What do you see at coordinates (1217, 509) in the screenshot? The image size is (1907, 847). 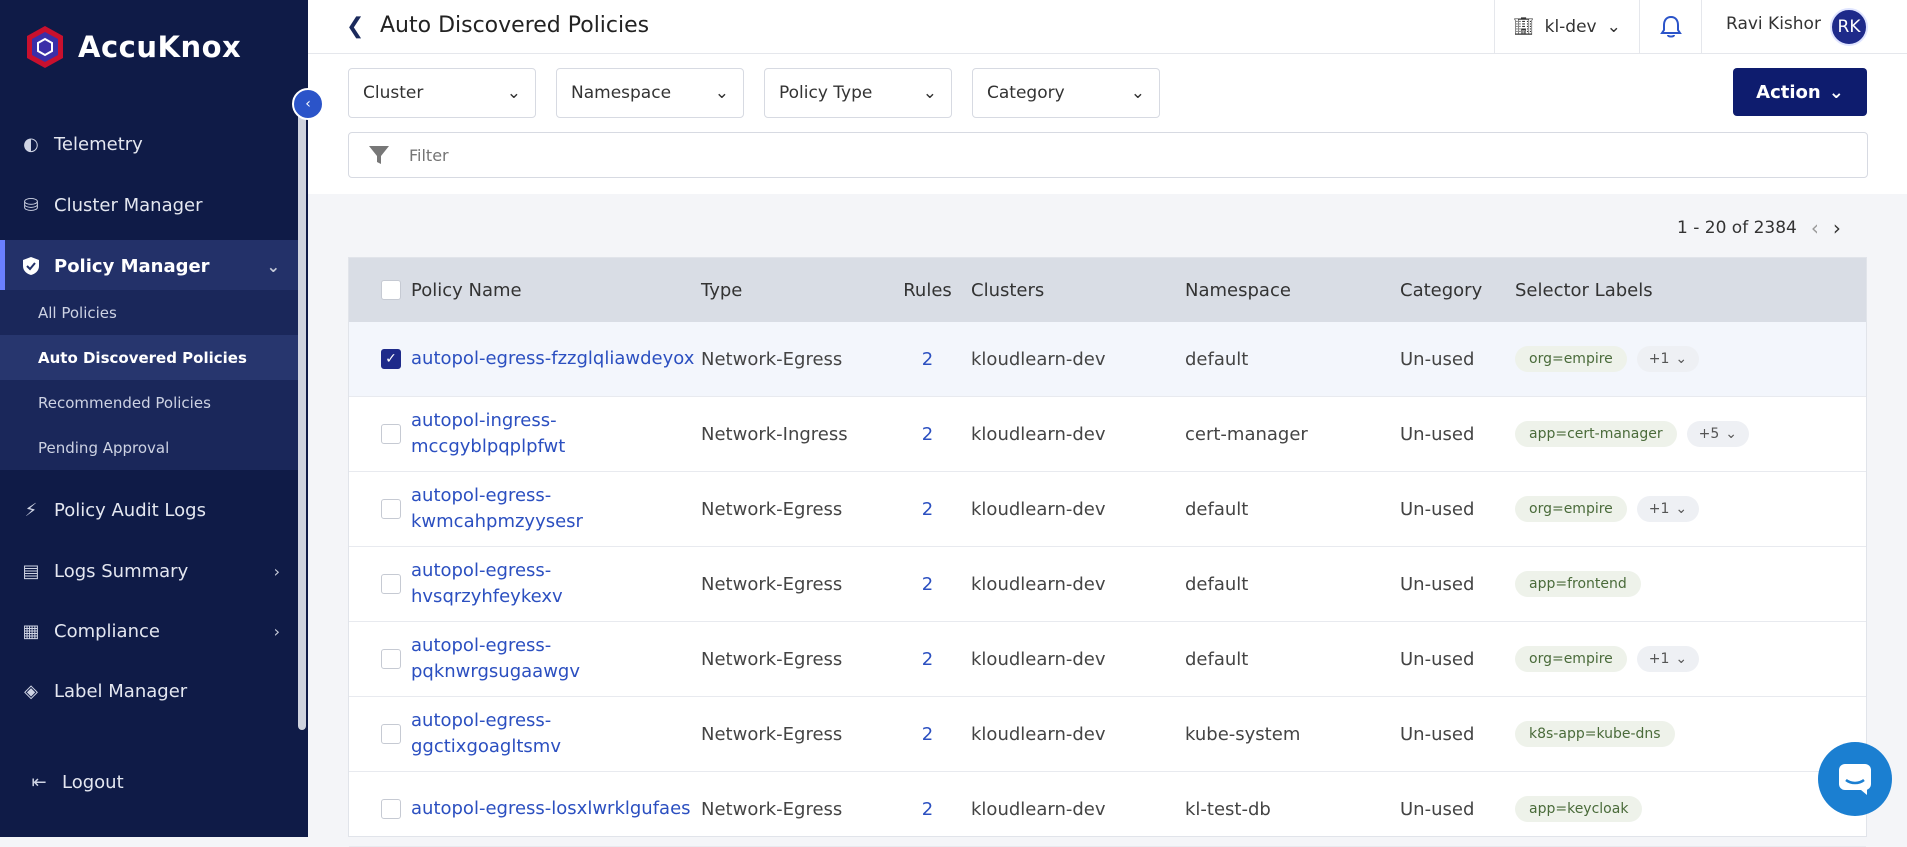 I see `namespace-name: default` at bounding box center [1217, 509].